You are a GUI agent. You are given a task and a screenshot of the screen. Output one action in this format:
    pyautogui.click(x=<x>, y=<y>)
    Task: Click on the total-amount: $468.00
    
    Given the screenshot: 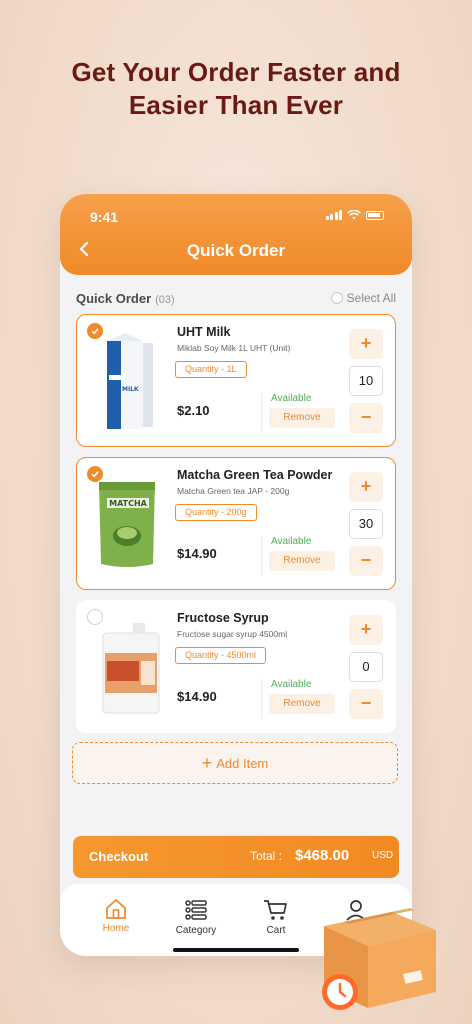 What is the action you would take?
    pyautogui.click(x=322, y=855)
    